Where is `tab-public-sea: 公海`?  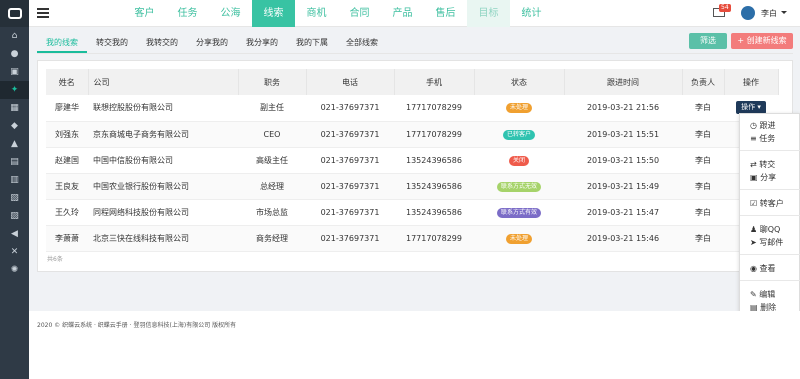 tab-public-sea: 公海 is located at coordinates (230, 13).